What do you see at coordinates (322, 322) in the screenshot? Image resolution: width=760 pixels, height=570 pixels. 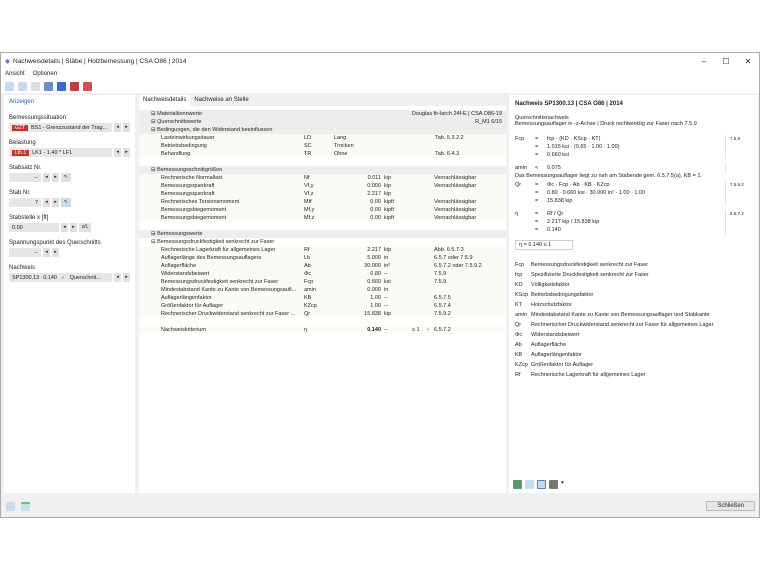 I see `spacer-row` at bounding box center [322, 322].